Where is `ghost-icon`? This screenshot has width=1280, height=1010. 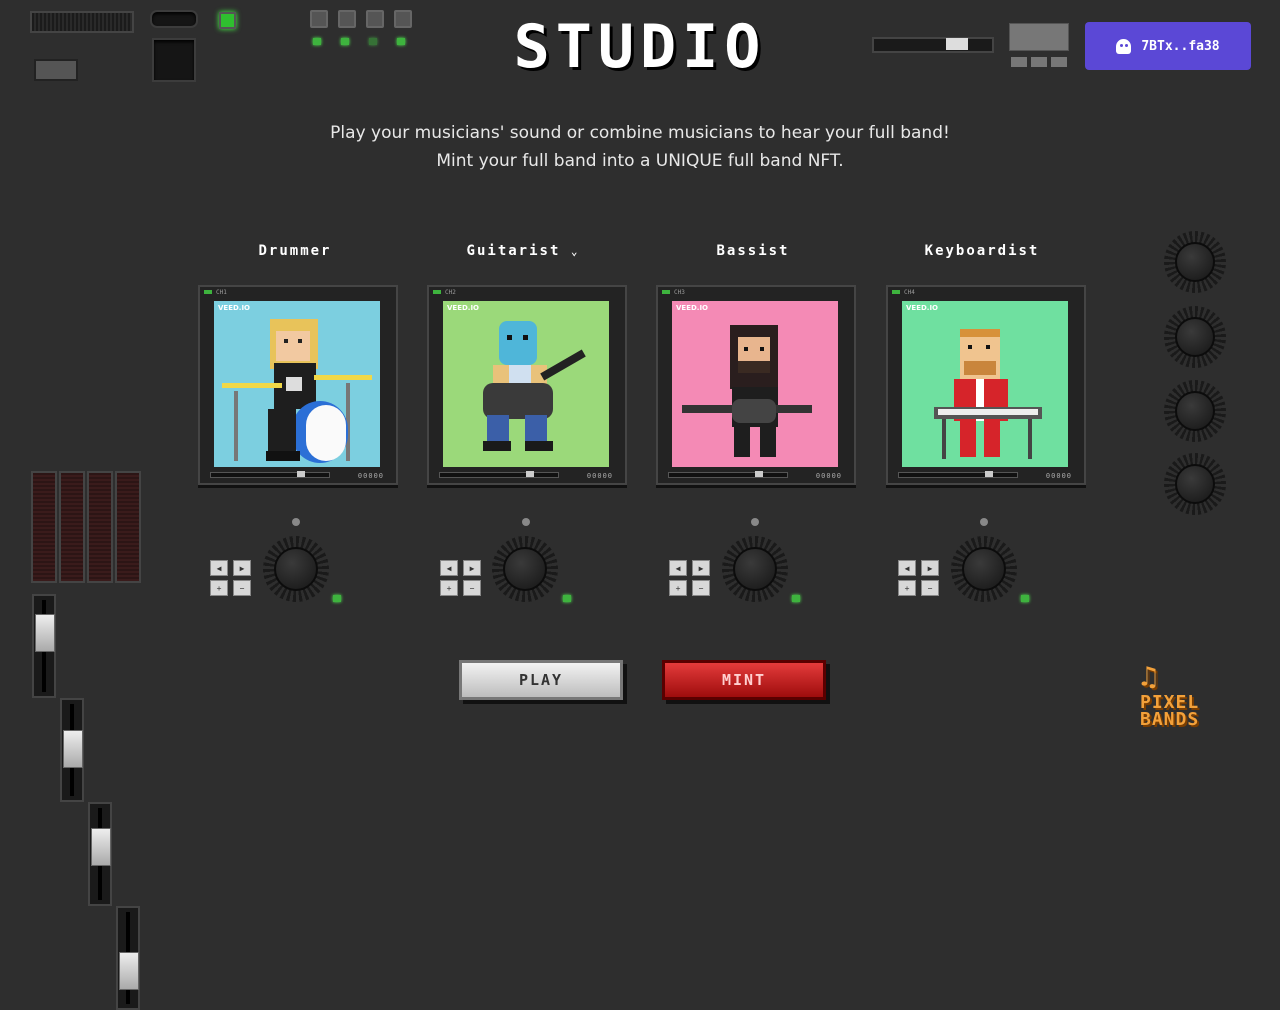
ghost-icon is located at coordinates (1124, 46).